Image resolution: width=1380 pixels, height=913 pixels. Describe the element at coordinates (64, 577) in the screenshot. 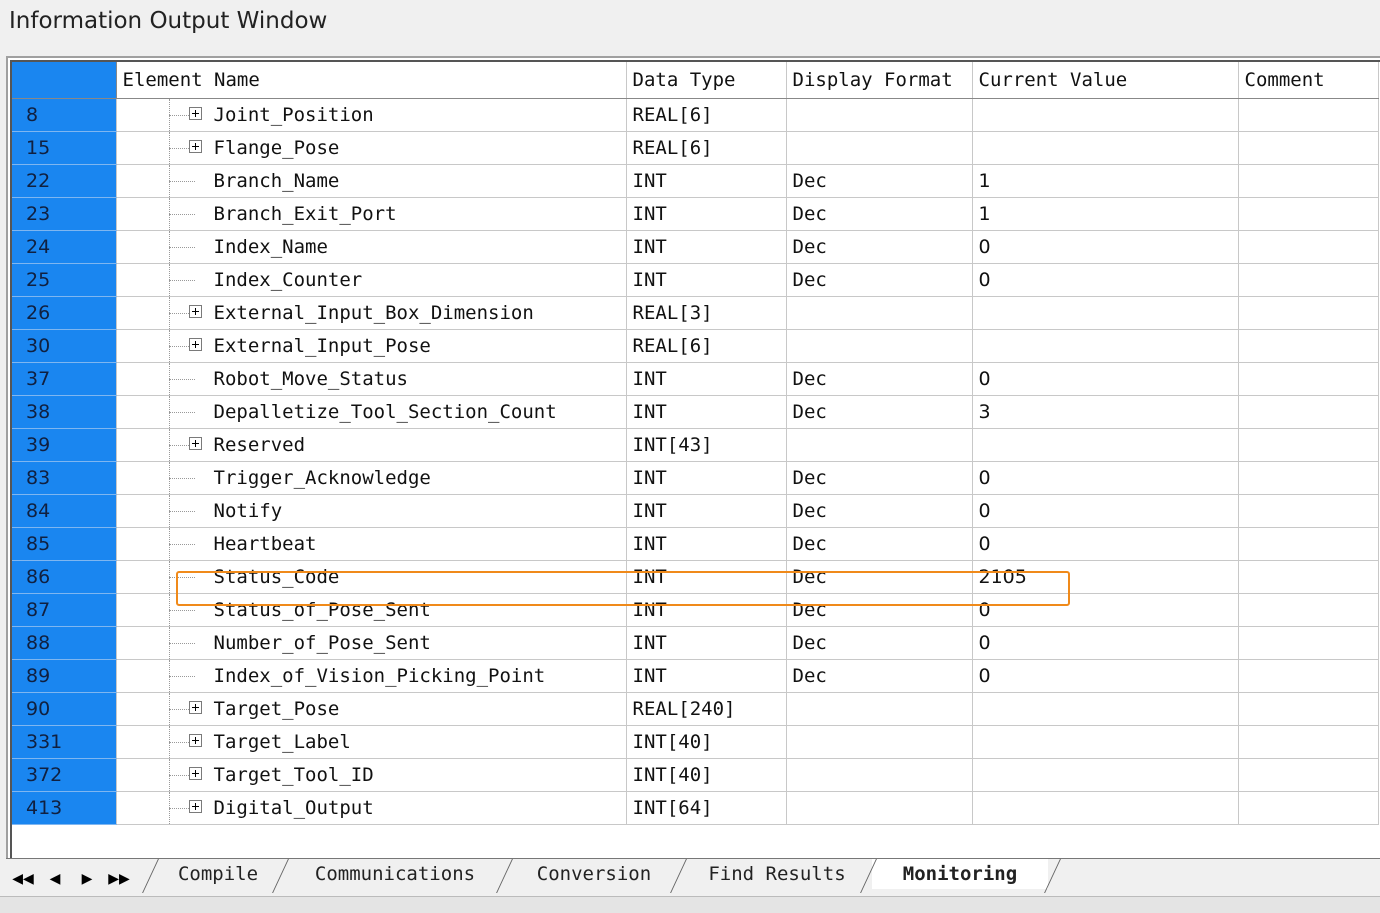

I see `row-index: 86` at that location.